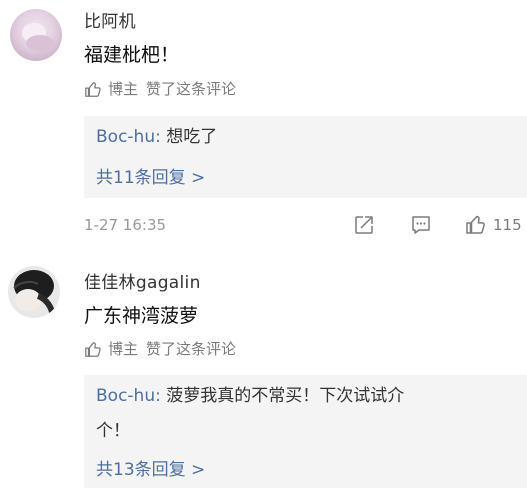 Image resolution: width=527 pixels, height=488 pixels. Describe the element at coordinates (132, 55) in the screenshot. I see `comment-text: 福建枇杷！` at that location.